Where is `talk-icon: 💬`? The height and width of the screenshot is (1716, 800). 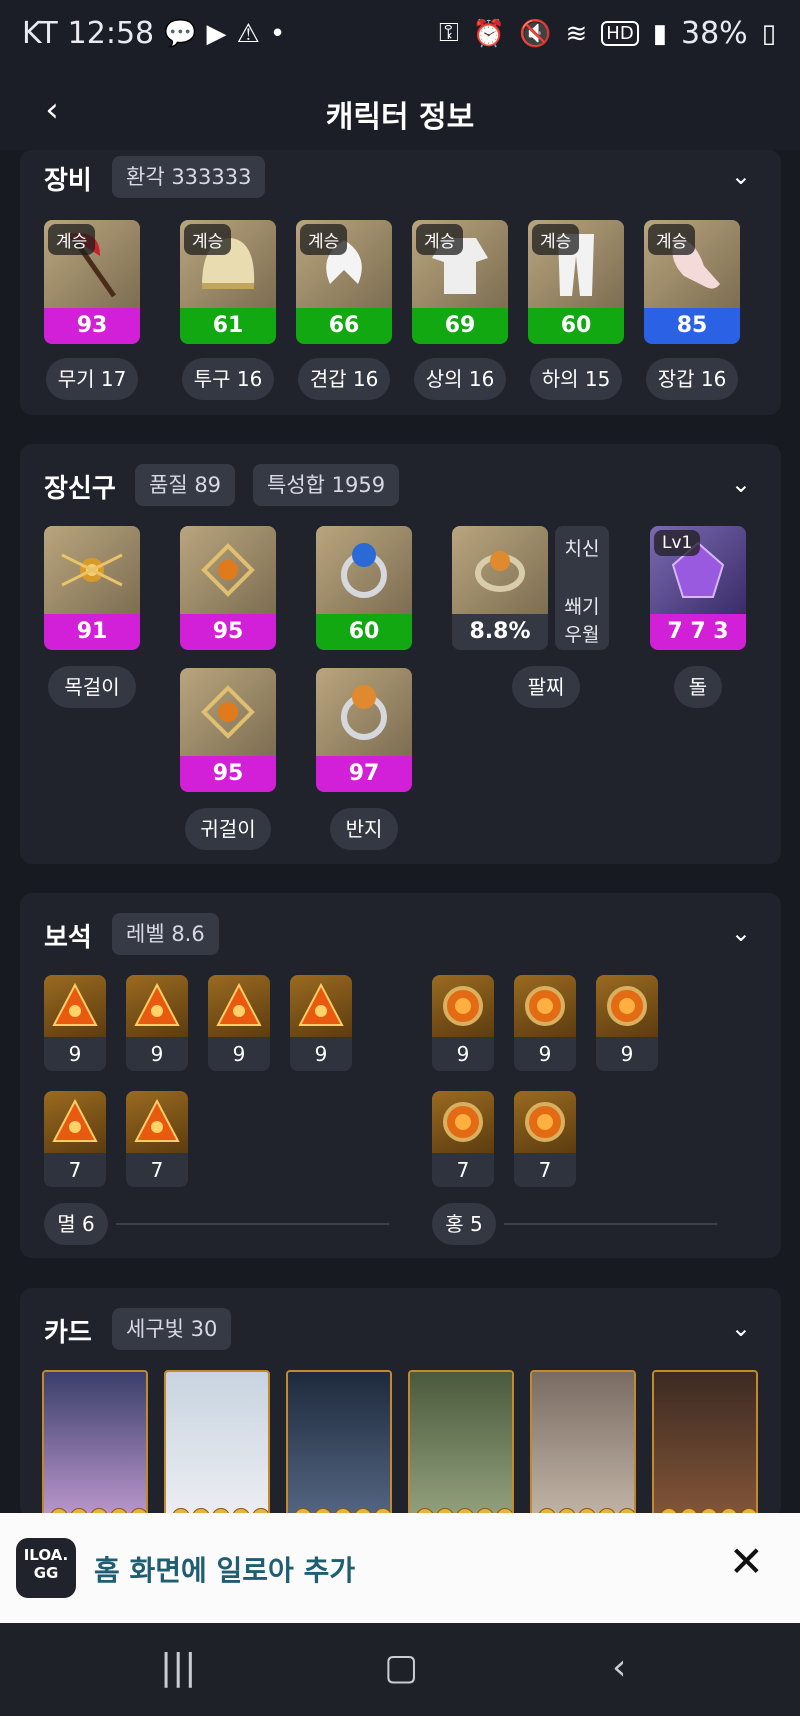
talk-icon: 💬 is located at coordinates (180, 33).